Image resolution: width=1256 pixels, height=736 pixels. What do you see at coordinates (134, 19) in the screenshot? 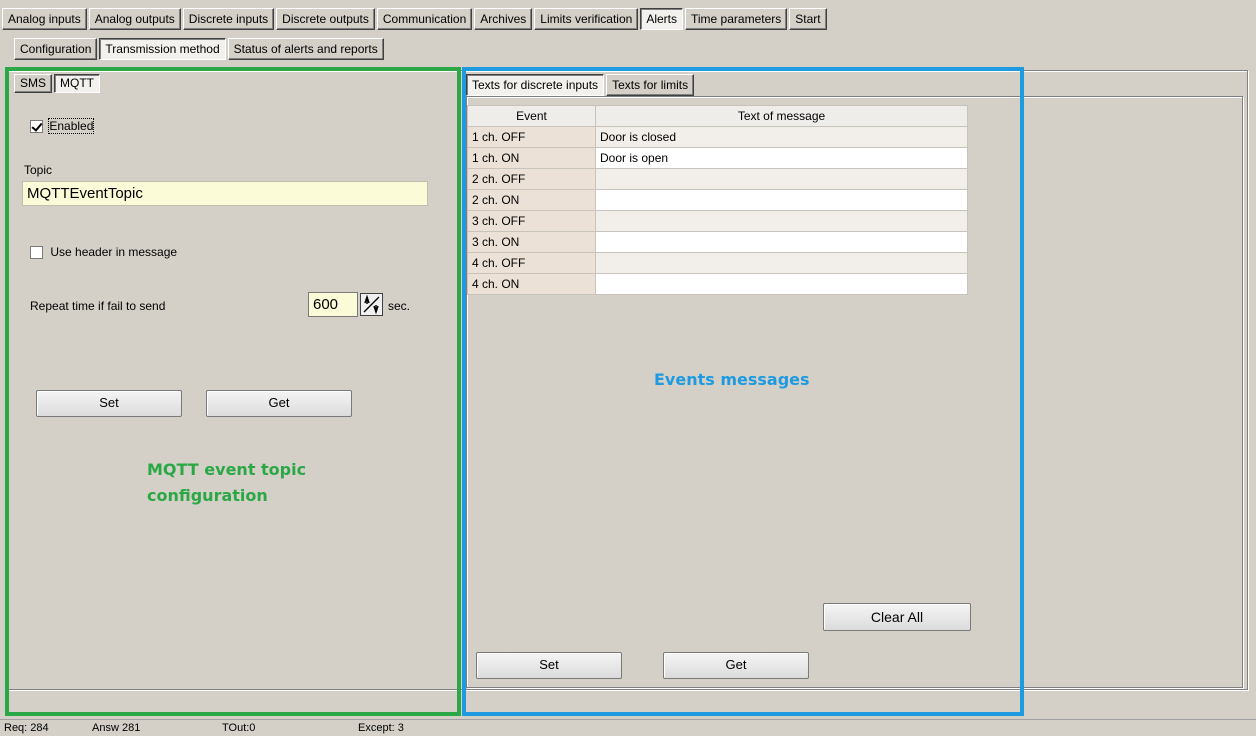
I see `tab-analog-outputs: Analog outputs` at bounding box center [134, 19].